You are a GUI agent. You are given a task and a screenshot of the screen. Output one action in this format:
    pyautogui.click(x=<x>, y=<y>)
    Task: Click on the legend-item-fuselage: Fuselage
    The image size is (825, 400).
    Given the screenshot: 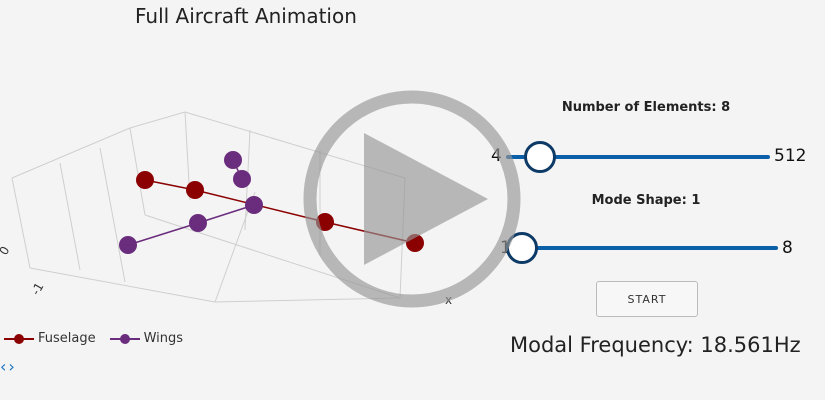 What is the action you would take?
    pyautogui.click(x=50, y=338)
    